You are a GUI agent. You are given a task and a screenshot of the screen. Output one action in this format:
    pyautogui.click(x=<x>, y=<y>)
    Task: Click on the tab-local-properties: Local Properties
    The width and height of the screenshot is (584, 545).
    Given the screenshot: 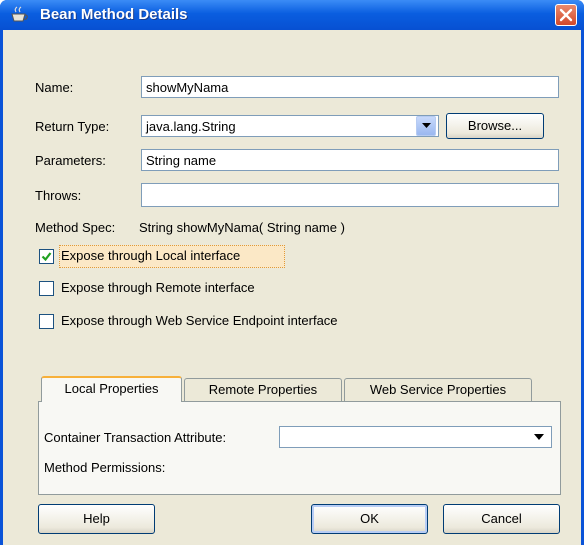 What is the action you would take?
    pyautogui.click(x=111, y=389)
    